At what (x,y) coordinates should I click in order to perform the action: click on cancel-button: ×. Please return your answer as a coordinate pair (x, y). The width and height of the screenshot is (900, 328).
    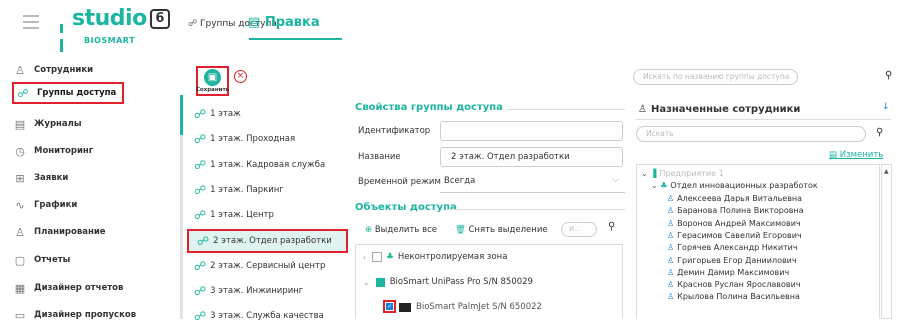
    Looking at the image, I should click on (240, 76).